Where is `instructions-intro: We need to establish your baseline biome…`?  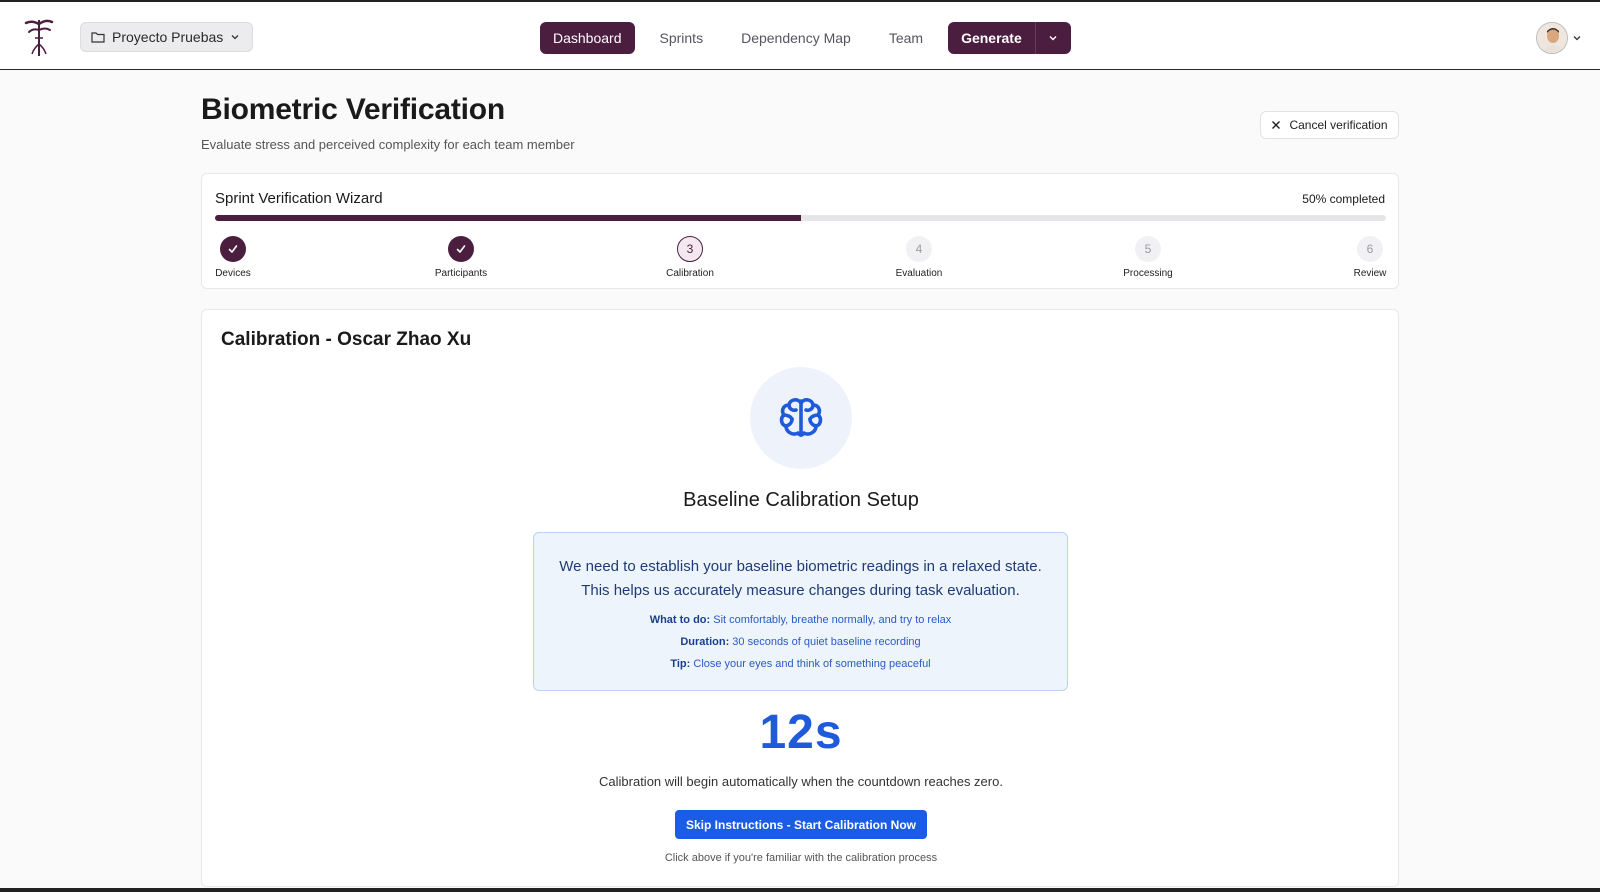 instructions-intro: We need to establish your baseline biome… is located at coordinates (800, 579).